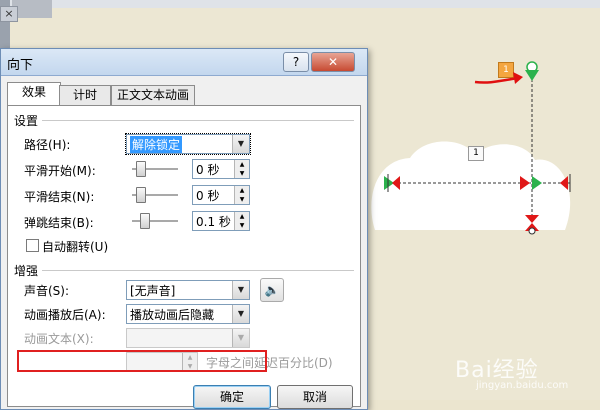 This screenshot has height=410, width=600. What do you see at coordinates (188, 144) in the screenshot?
I see `path-select: 解除锁定 ▼` at bounding box center [188, 144].